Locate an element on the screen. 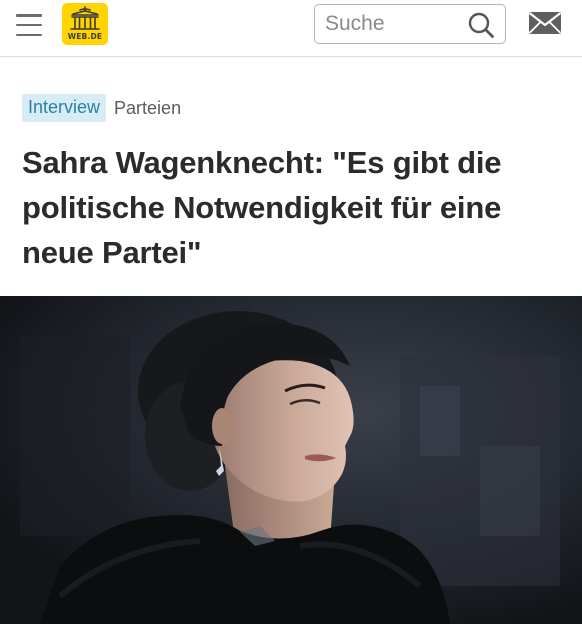  category-tag: Interview is located at coordinates (64, 108).